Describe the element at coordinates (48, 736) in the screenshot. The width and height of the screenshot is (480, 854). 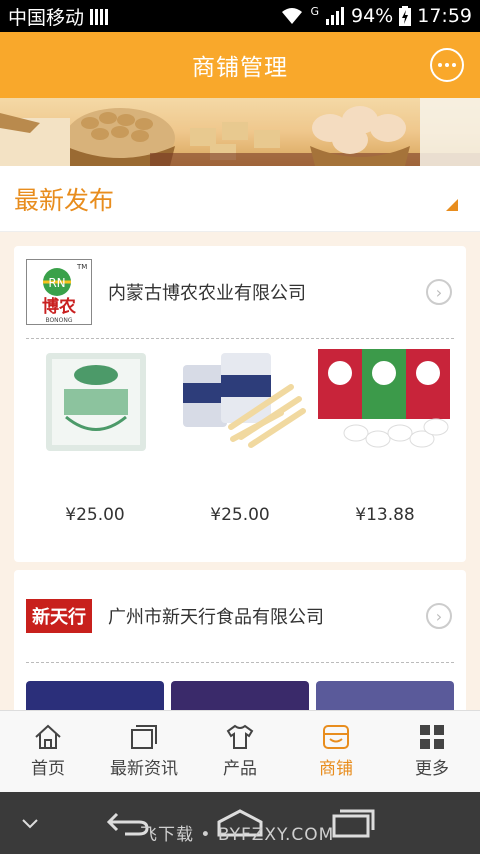
I see `home-icon` at that location.